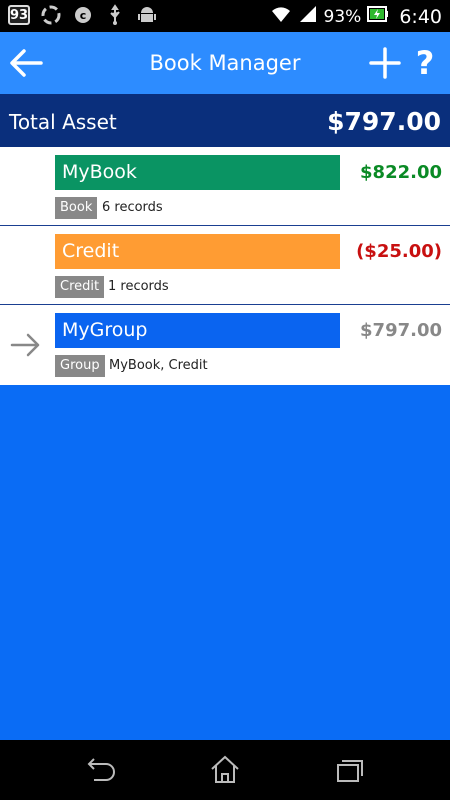 Image resolution: width=450 pixels, height=800 pixels. What do you see at coordinates (26, 345) in the screenshot?
I see `arrow-right-icon` at bounding box center [26, 345].